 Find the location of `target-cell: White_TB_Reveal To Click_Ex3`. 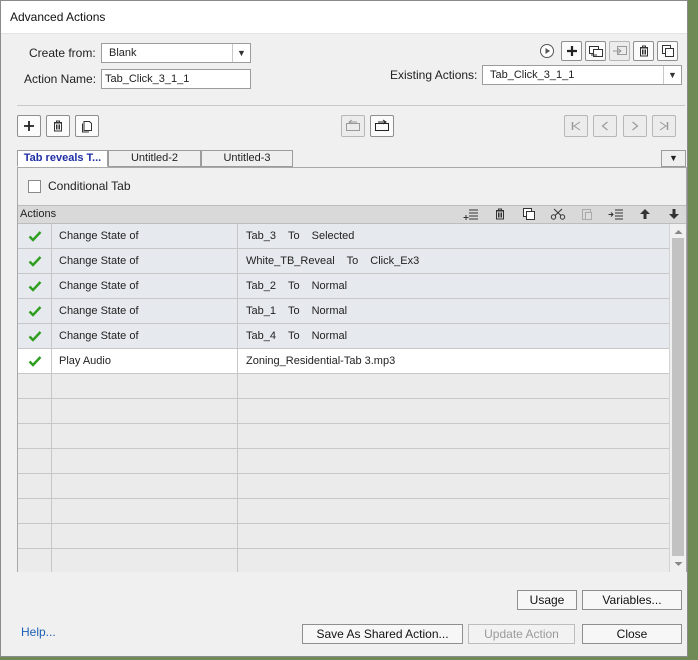

target-cell: White_TB_Reveal To Click_Ex3 is located at coordinates (328, 261).